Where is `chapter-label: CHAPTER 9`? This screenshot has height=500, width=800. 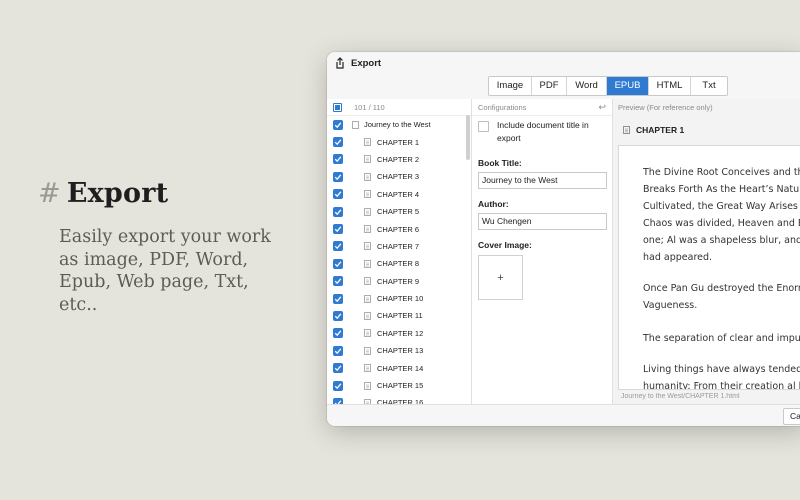
chapter-label: CHAPTER 9 is located at coordinates (398, 281).